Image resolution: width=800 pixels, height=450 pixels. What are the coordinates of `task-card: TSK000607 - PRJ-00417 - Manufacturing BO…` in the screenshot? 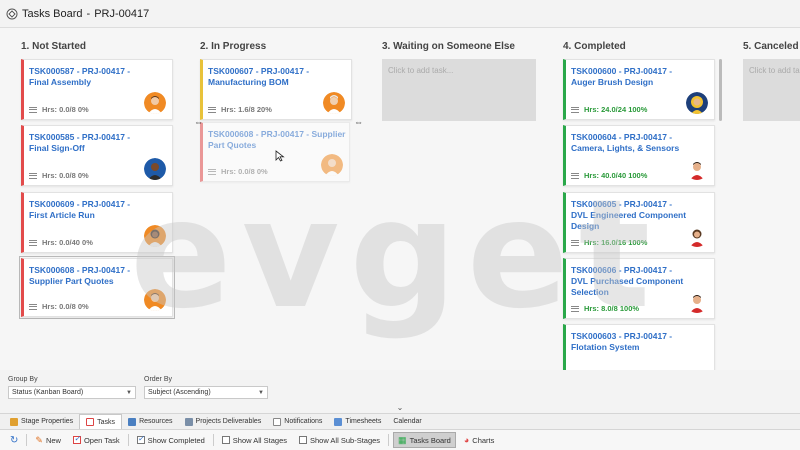 It's located at (276, 89).